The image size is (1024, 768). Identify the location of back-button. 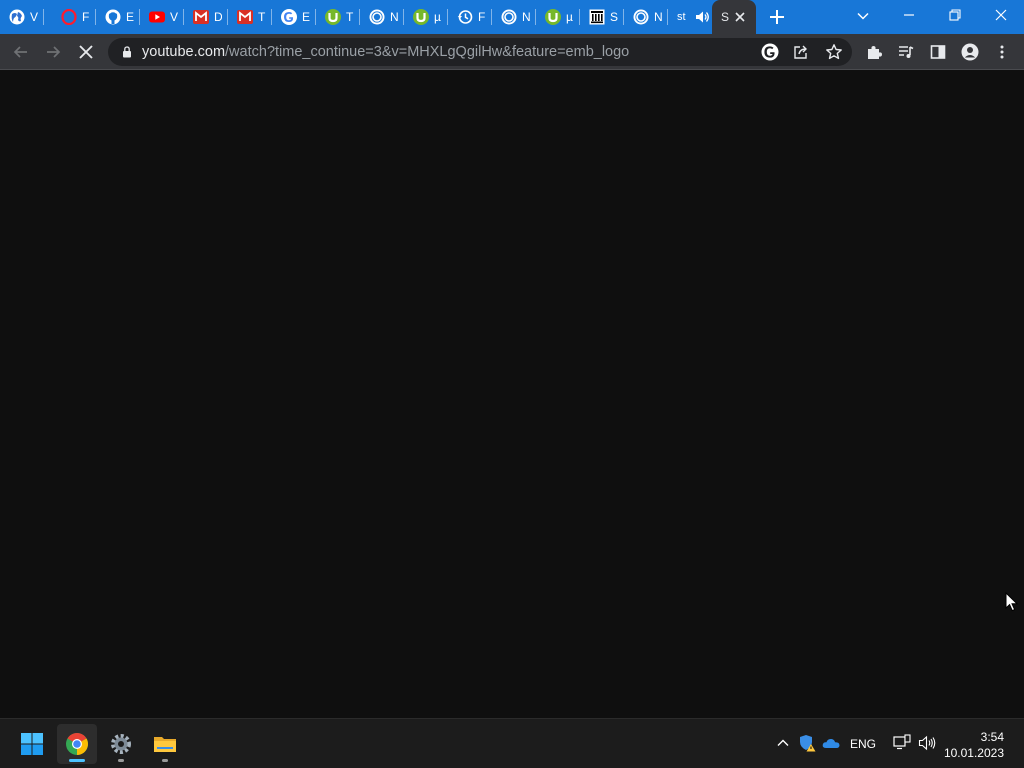
(21, 52).